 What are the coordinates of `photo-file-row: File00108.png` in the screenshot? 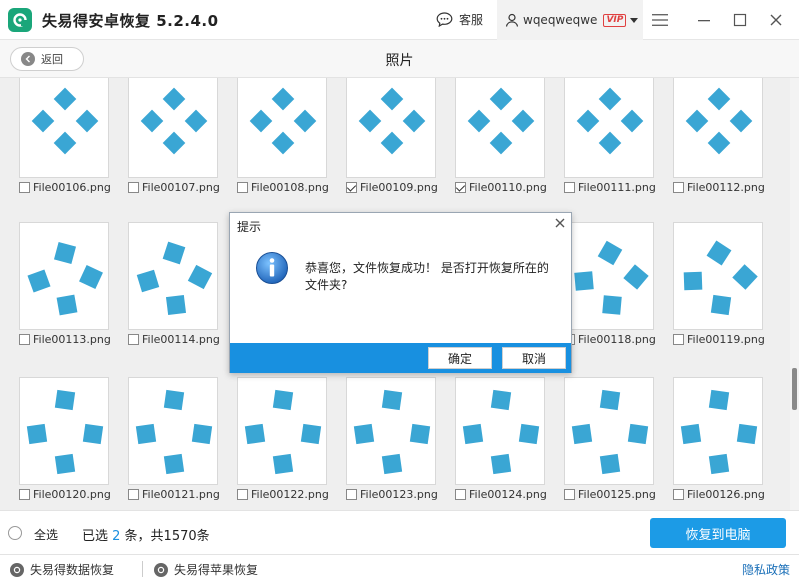 It's located at (297, 187).